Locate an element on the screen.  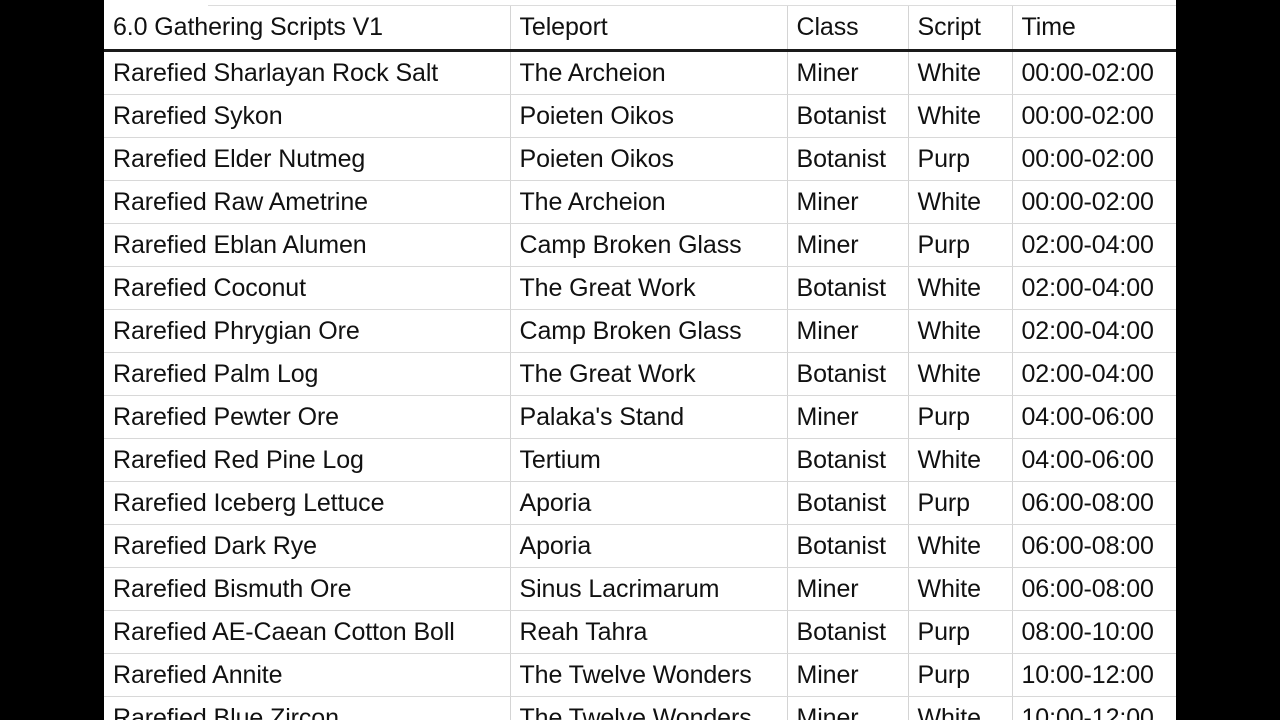
cell-item: Rarefied Blue Zircon is located at coordinates (307, 708).